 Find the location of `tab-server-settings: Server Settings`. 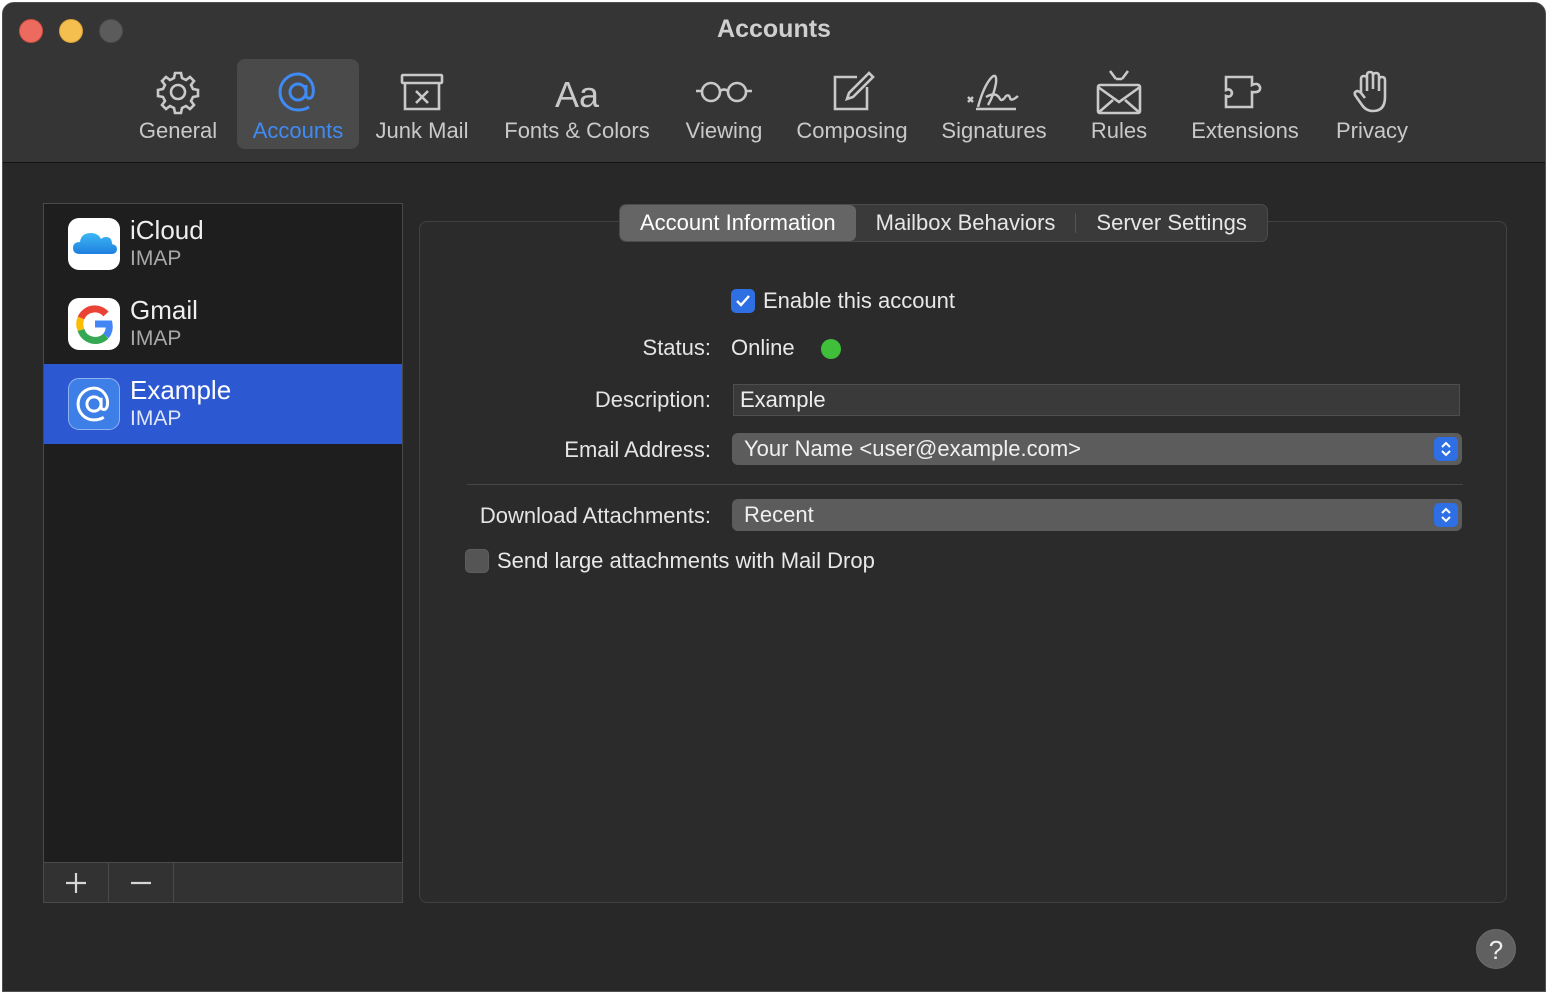

tab-server-settings: Server Settings is located at coordinates (1171, 223).